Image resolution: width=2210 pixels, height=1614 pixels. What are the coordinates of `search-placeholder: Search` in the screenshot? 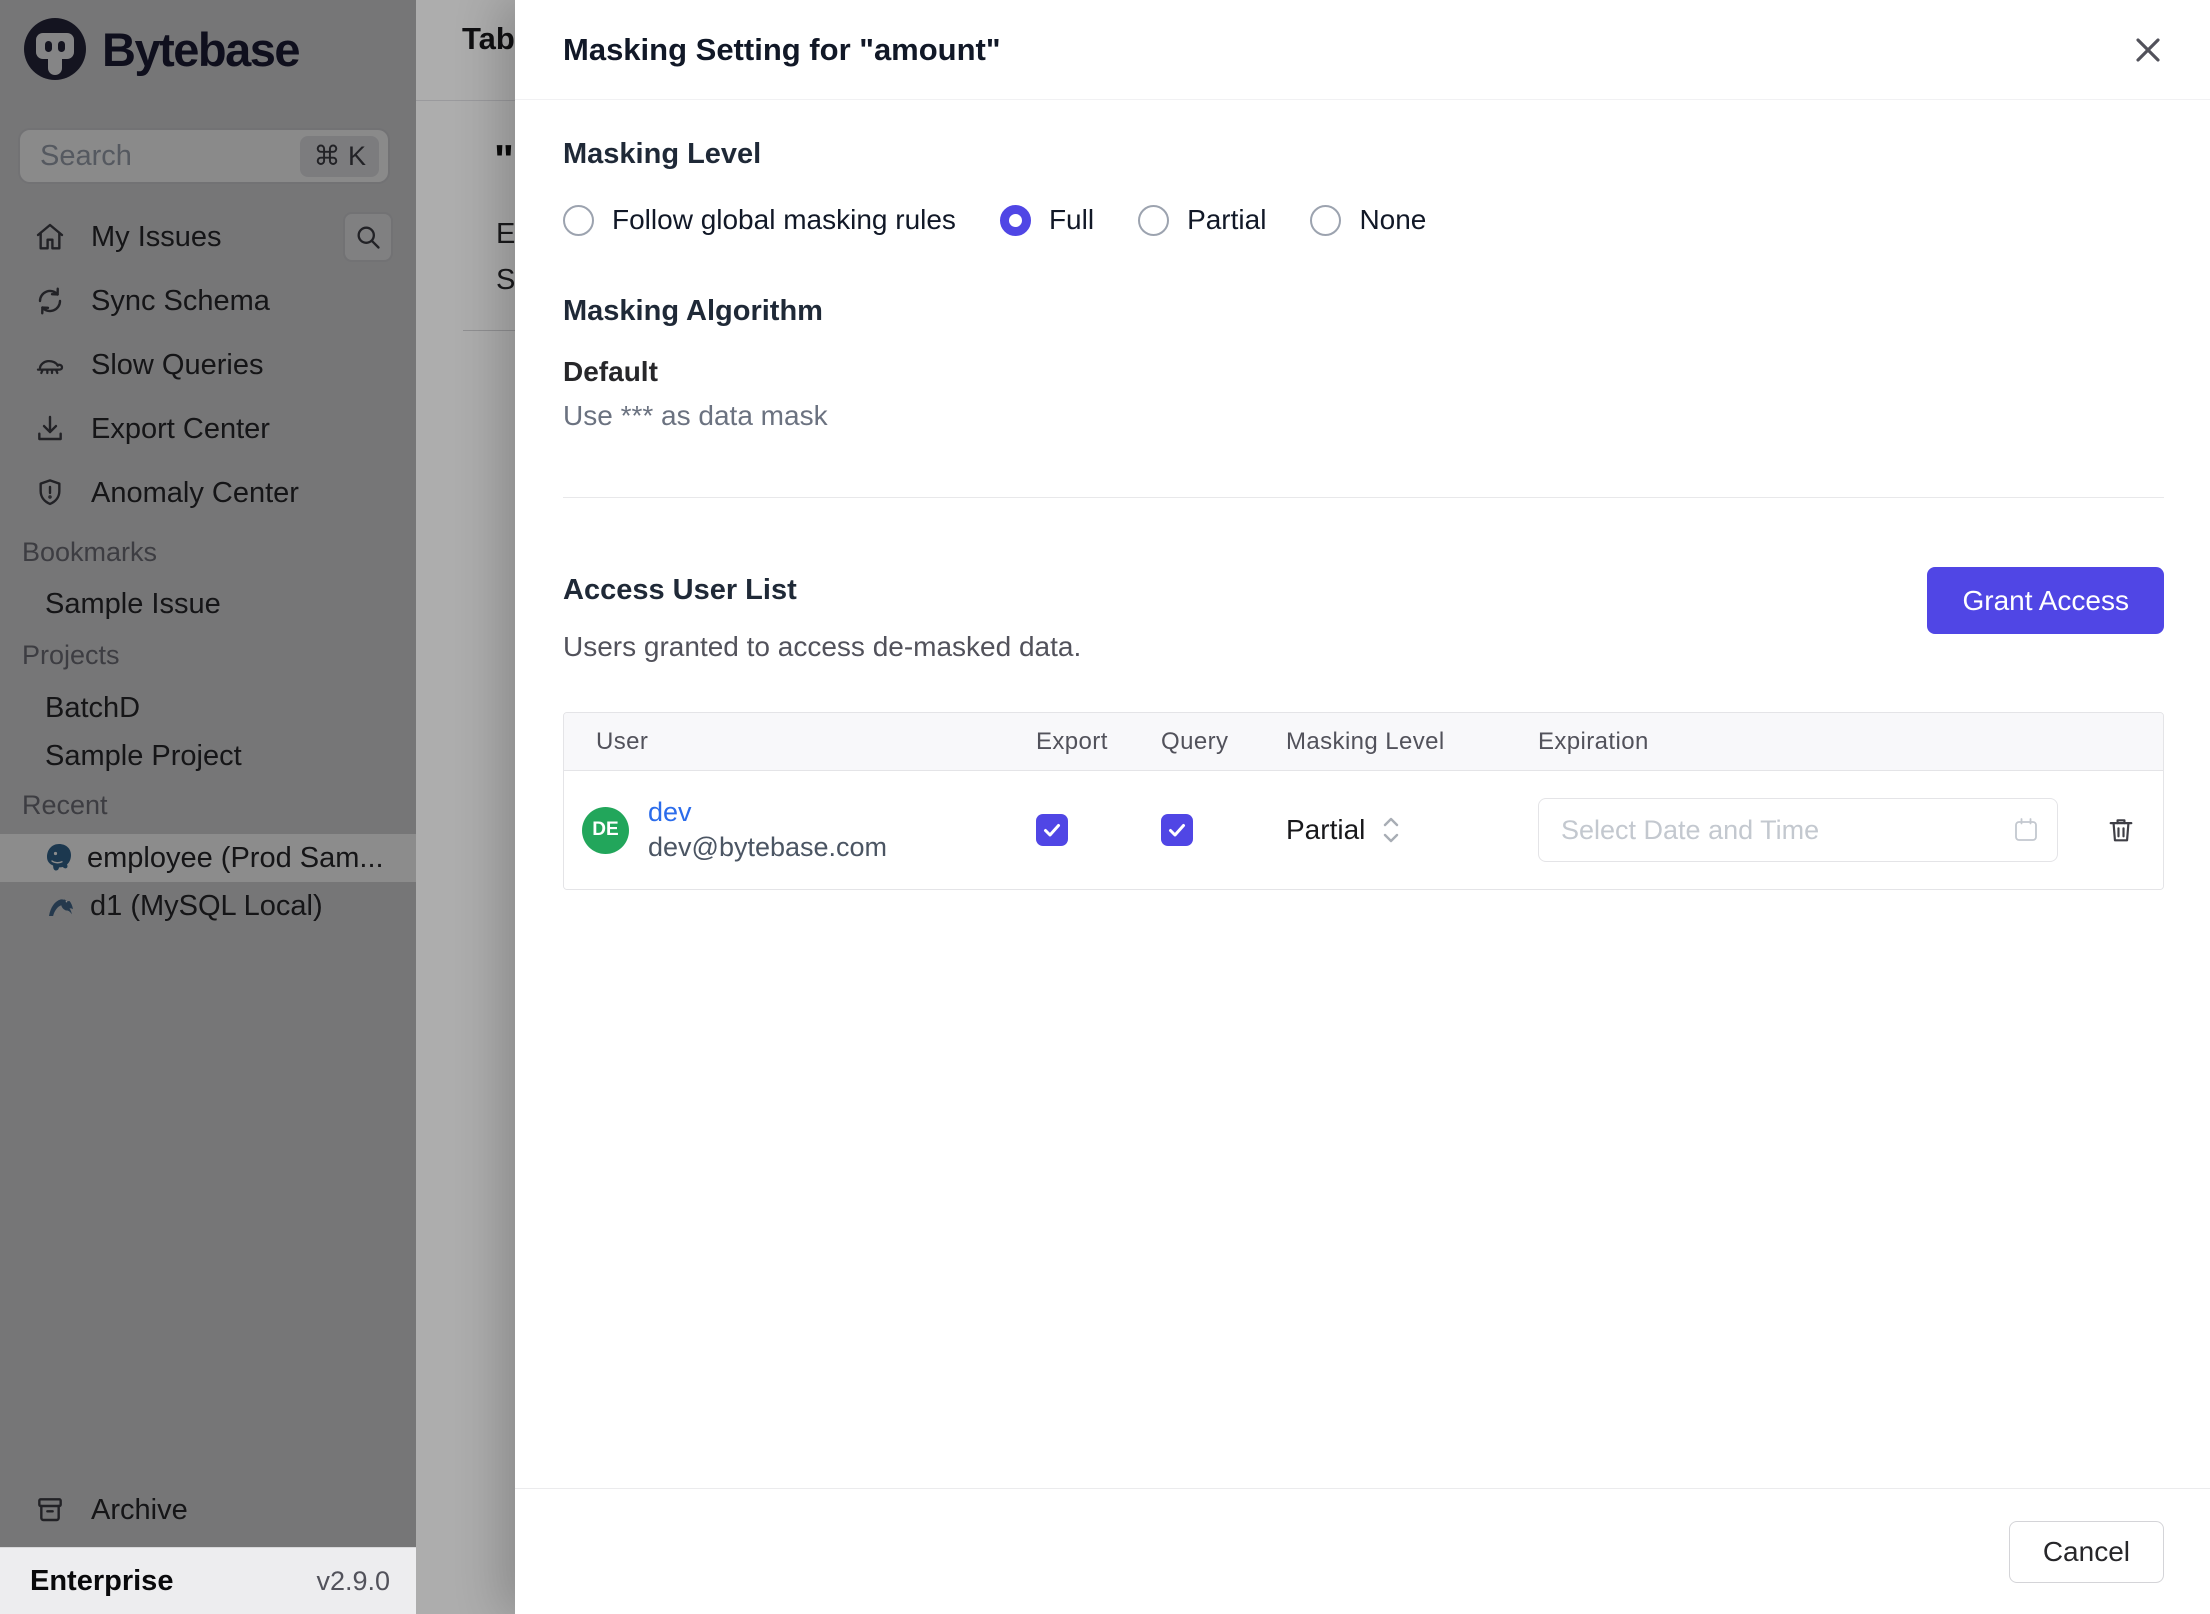 It's located at (86, 155).